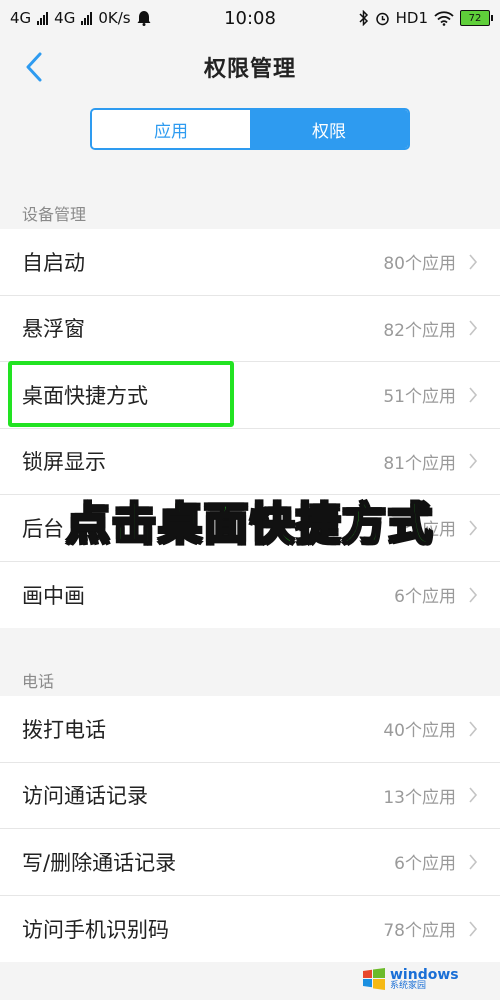 The image size is (500, 1000). I want to click on segmented-control: 应用 权限, so click(250, 129).